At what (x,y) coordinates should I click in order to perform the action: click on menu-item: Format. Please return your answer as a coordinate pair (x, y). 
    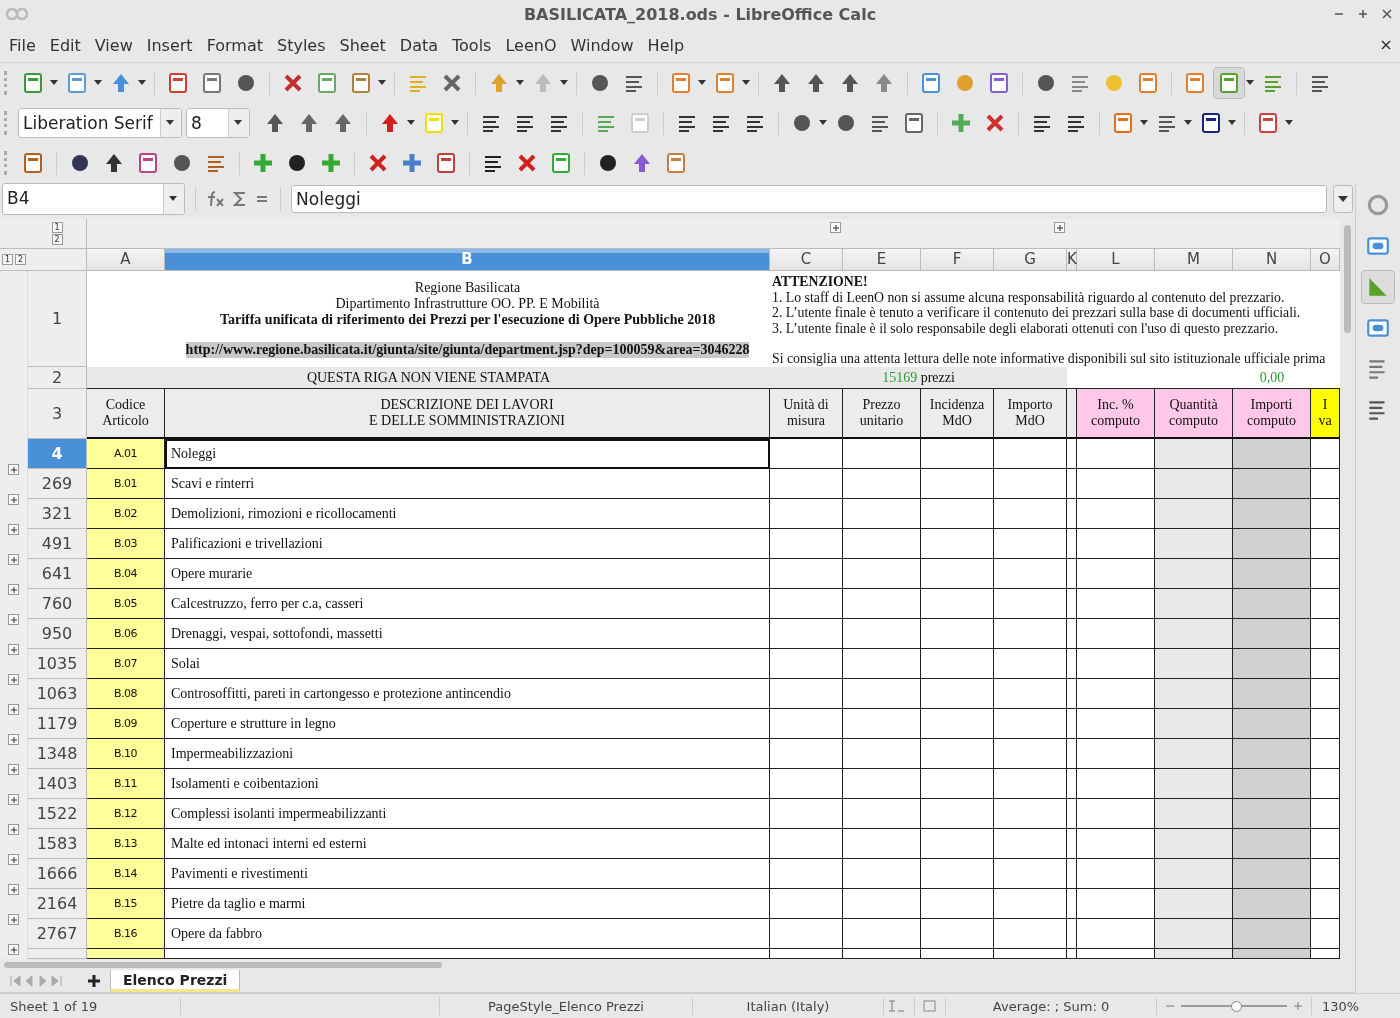
    Looking at the image, I should click on (234, 45).